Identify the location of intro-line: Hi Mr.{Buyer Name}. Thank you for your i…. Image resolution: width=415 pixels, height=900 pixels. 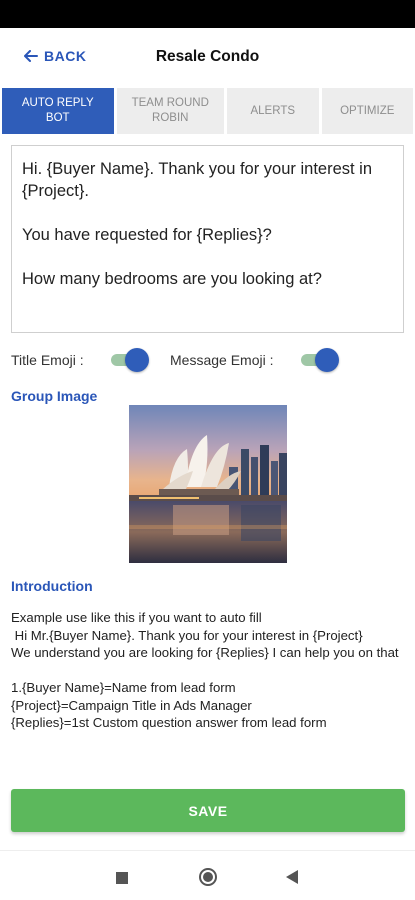
(187, 635).